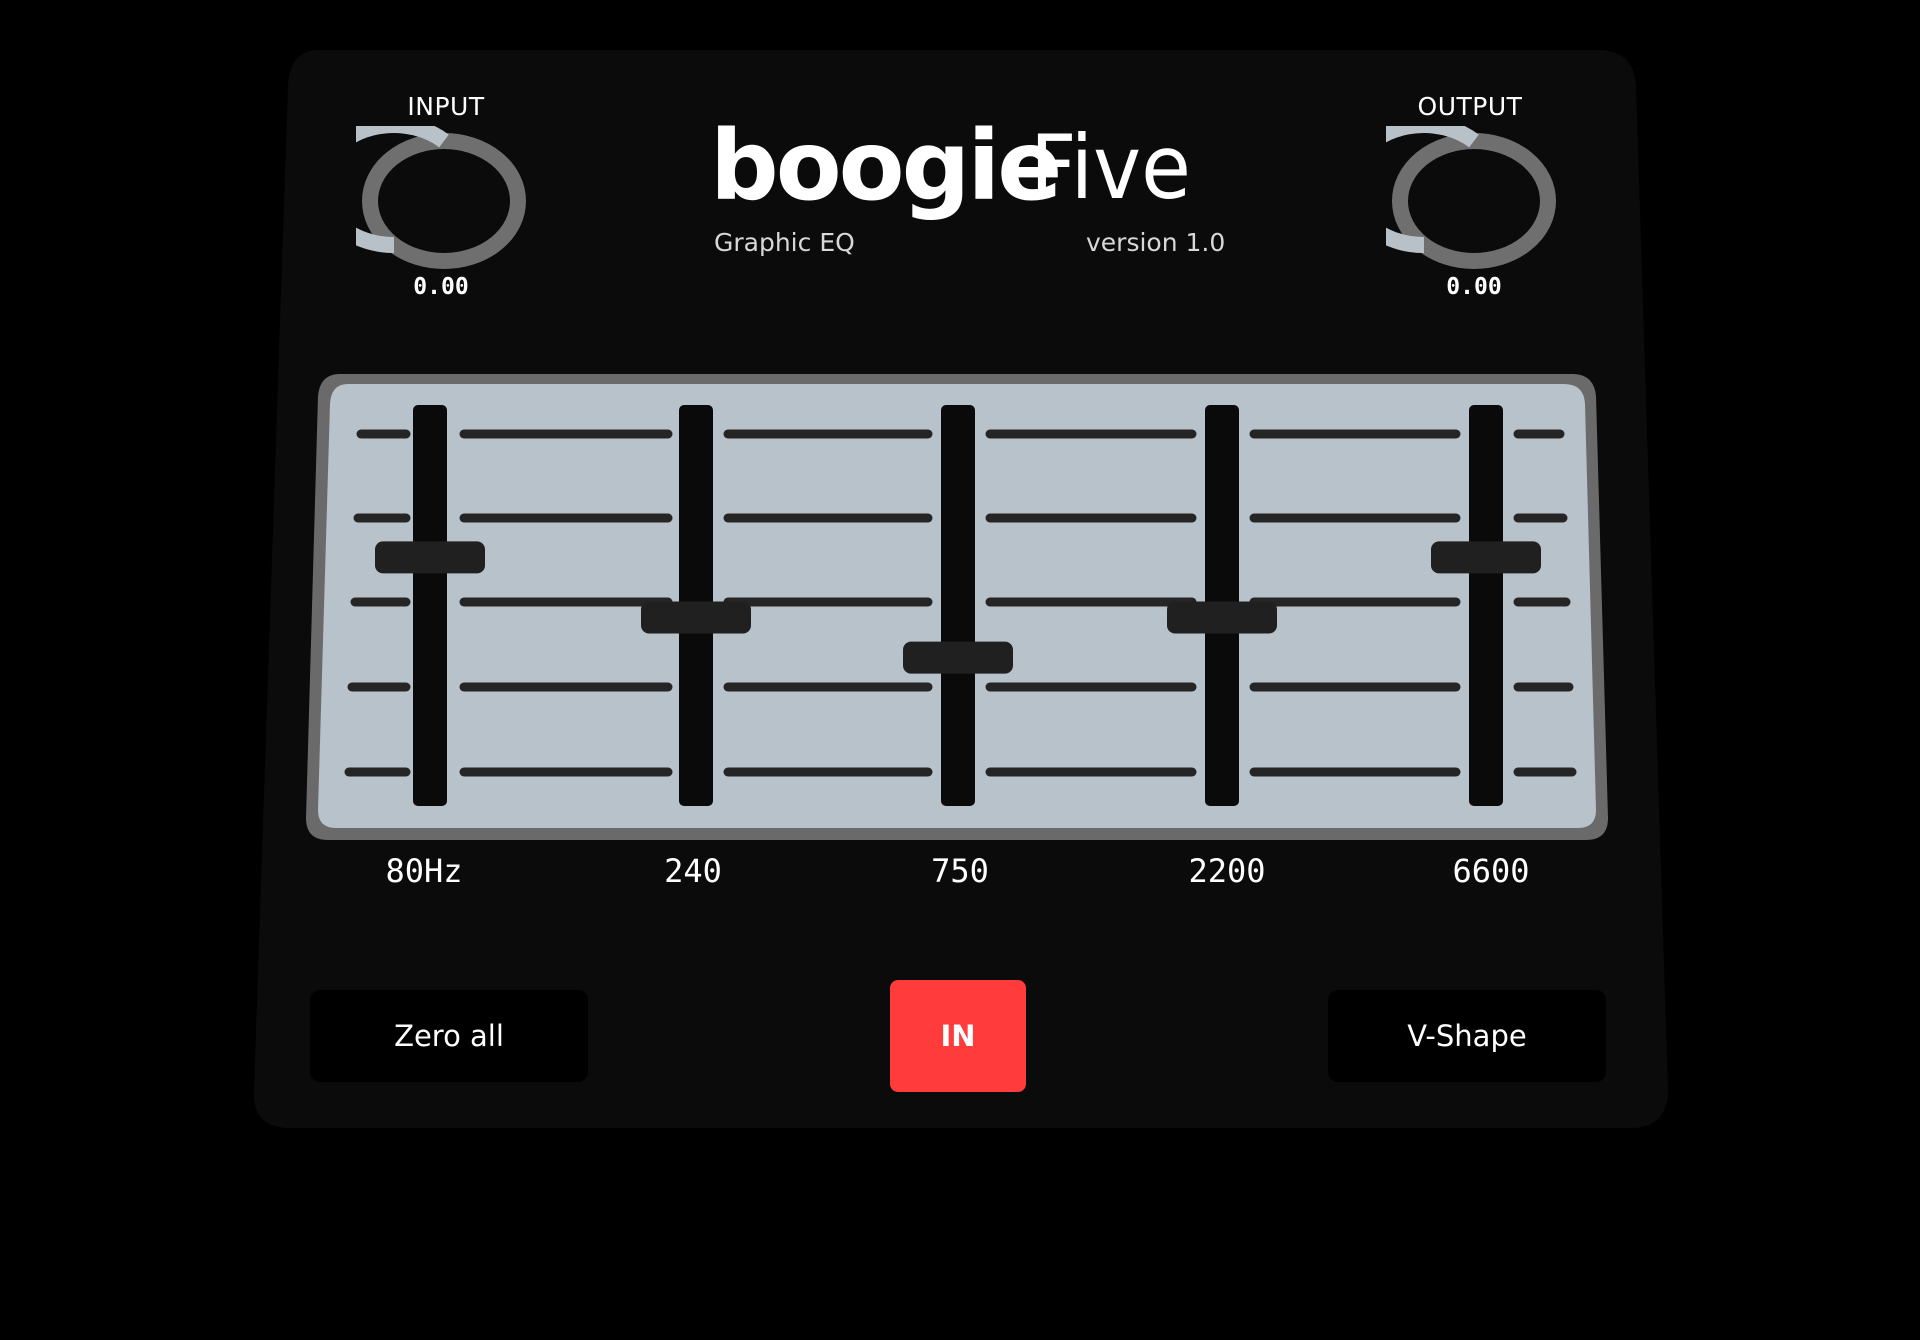 The height and width of the screenshot is (1340, 1920). I want to click on band-label-750: 750, so click(960, 871).